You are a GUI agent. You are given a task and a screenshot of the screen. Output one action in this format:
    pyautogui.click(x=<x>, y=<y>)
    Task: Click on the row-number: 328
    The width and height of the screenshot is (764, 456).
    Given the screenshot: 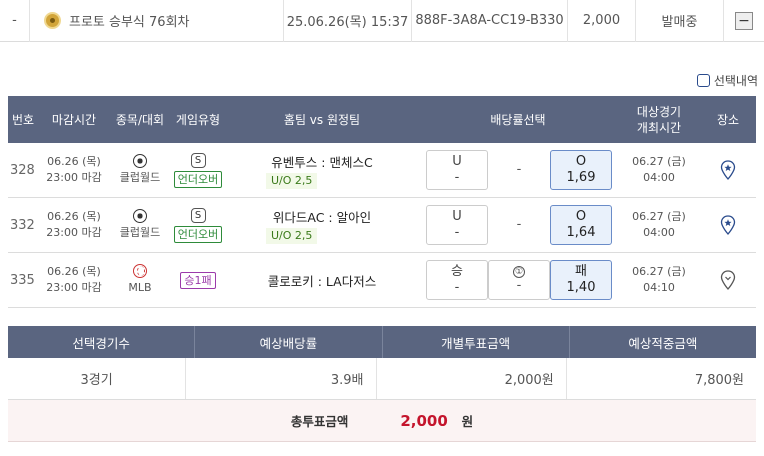 What is the action you would take?
    pyautogui.click(x=22, y=170)
    